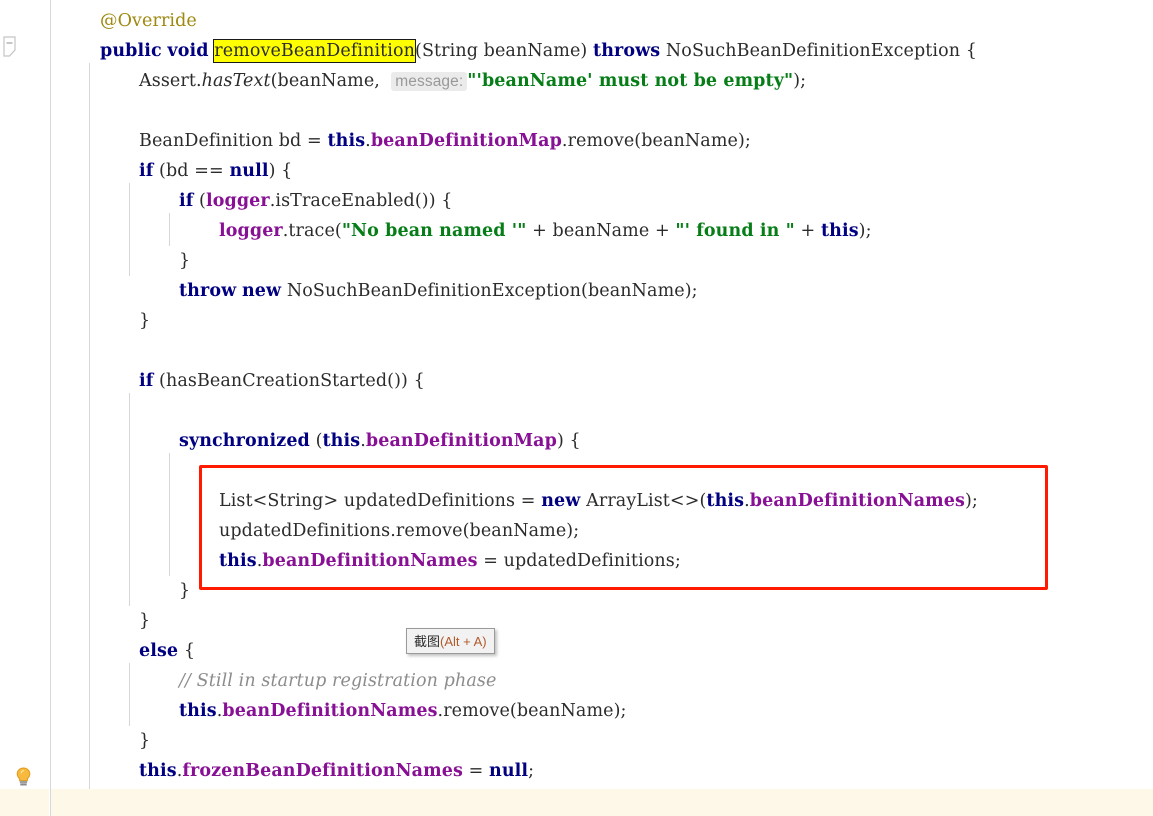 The image size is (1153, 816). I want to click on code-text: =, so click(476, 771).